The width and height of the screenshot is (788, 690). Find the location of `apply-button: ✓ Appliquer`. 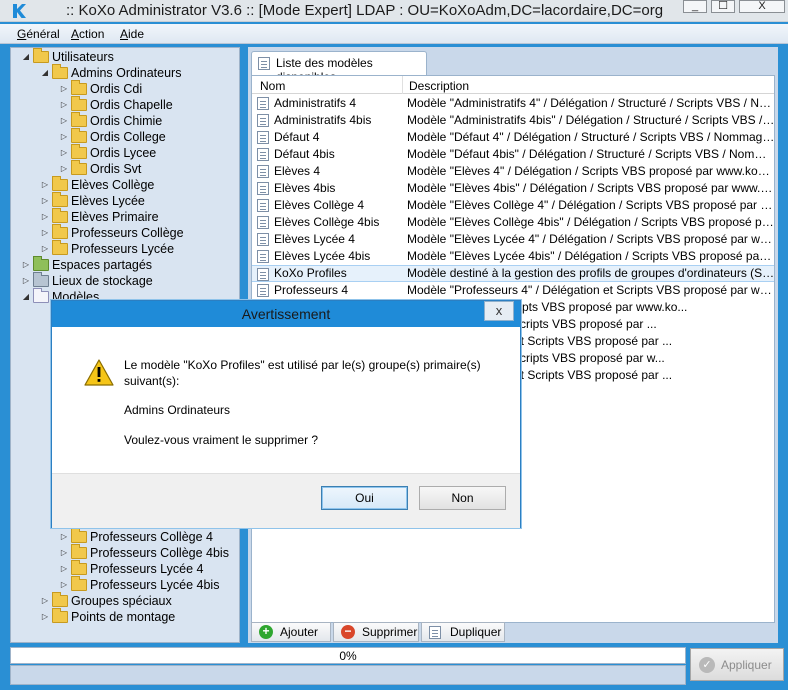

apply-button: ✓ Appliquer is located at coordinates (737, 664).